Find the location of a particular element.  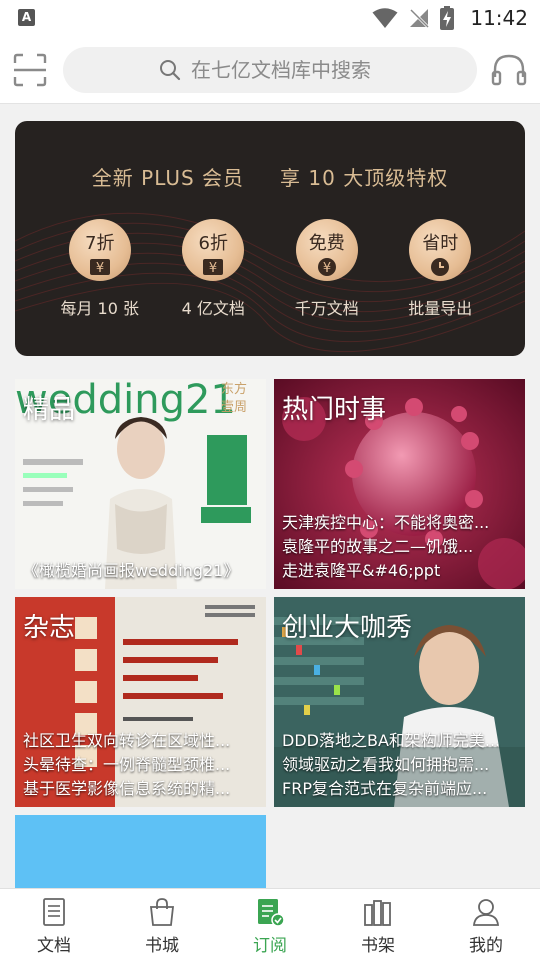

nav-label: 书架 is located at coordinates (378, 946).